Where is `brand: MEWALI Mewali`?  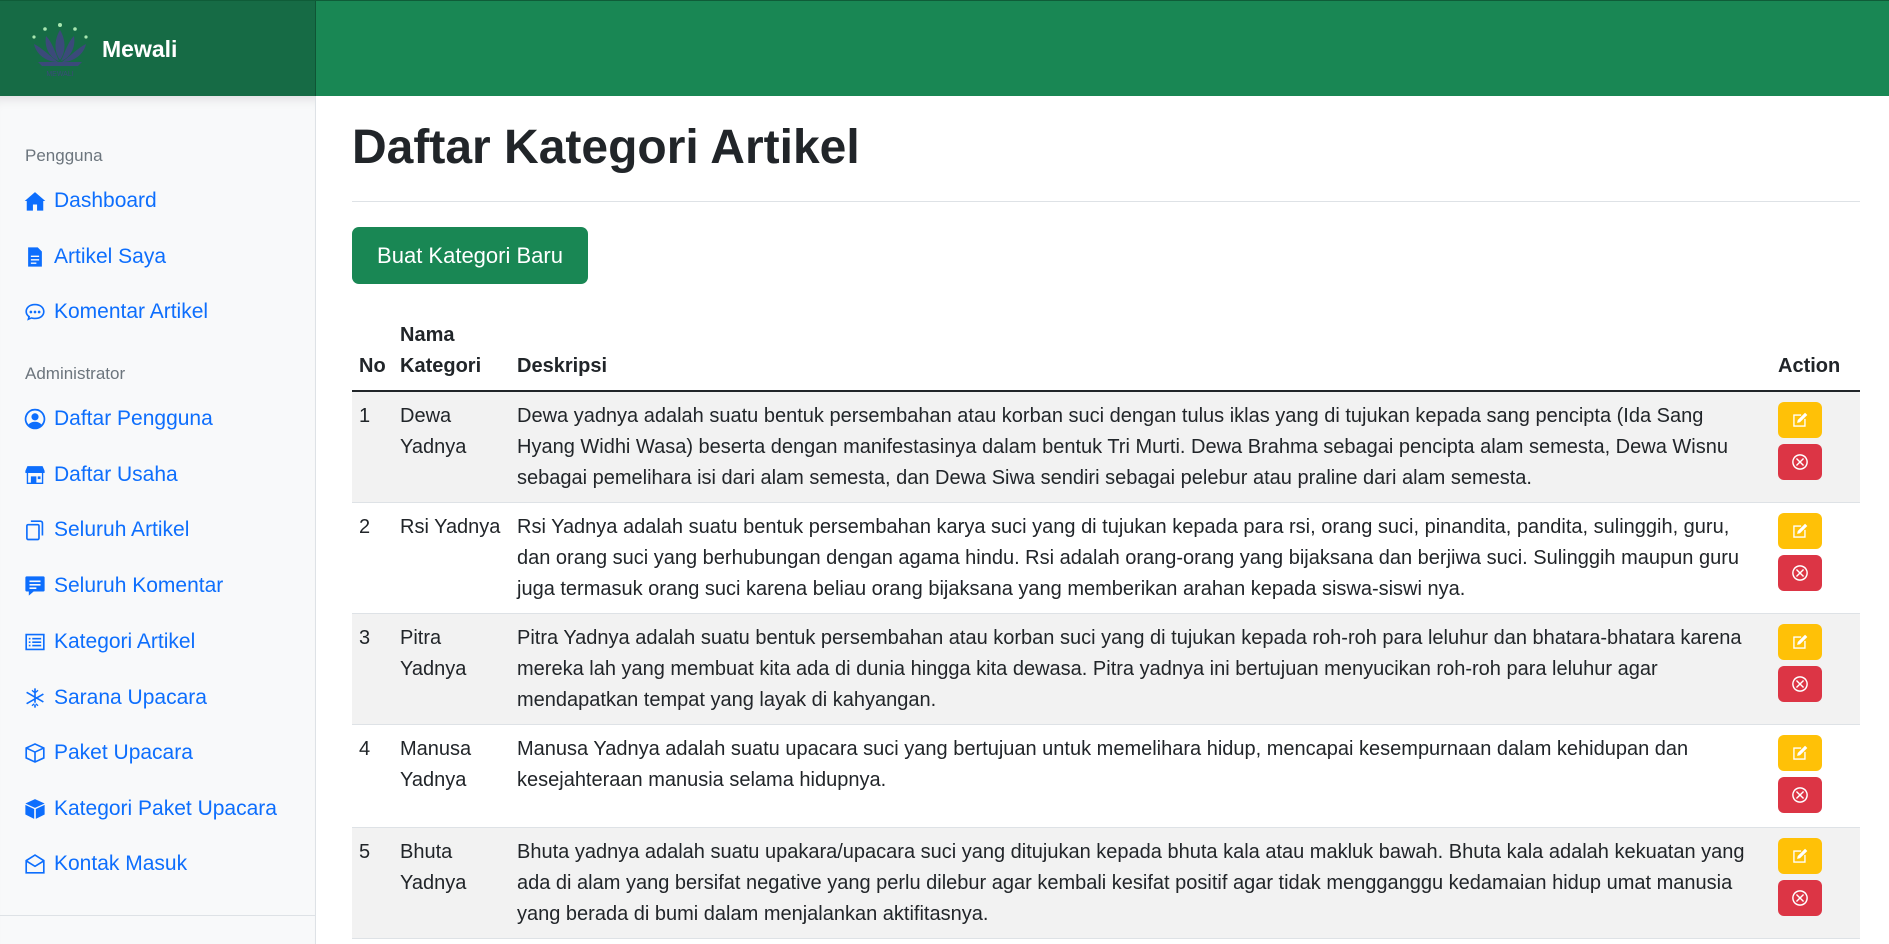 brand: MEWALI Mewali is located at coordinates (158, 49).